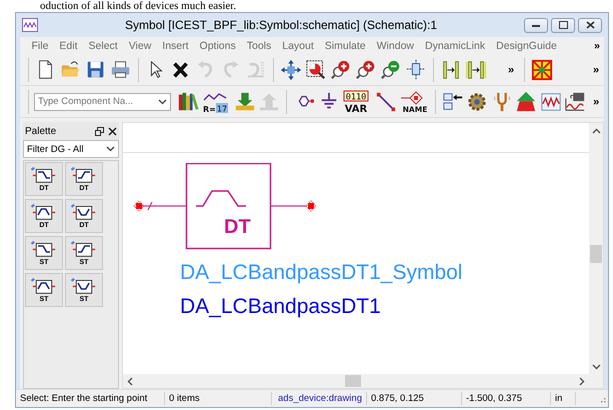  What do you see at coordinates (395, 46) in the screenshot?
I see `menu-item: Window` at bounding box center [395, 46].